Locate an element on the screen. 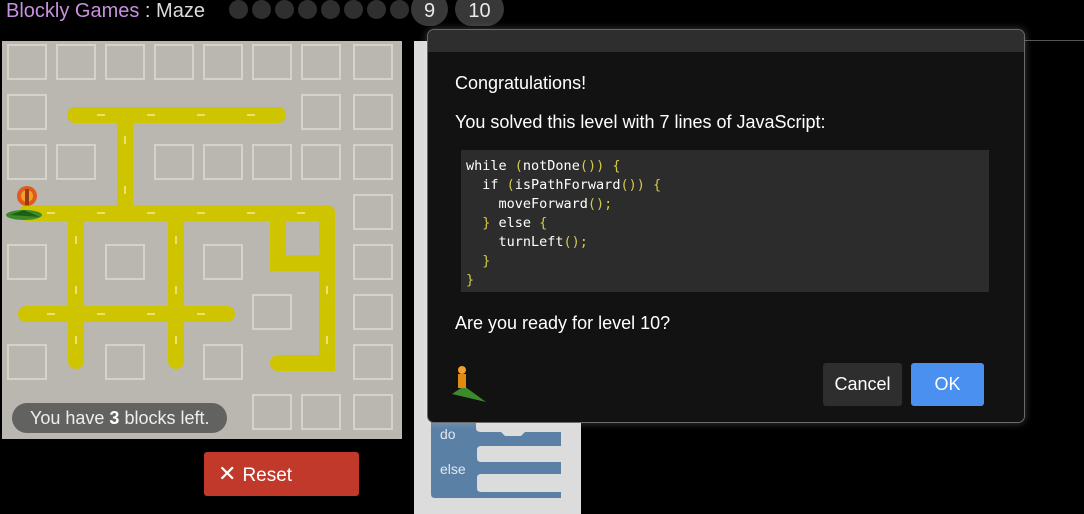 This screenshot has height=514, width=1084. dialog-title-bar is located at coordinates (726, 41).